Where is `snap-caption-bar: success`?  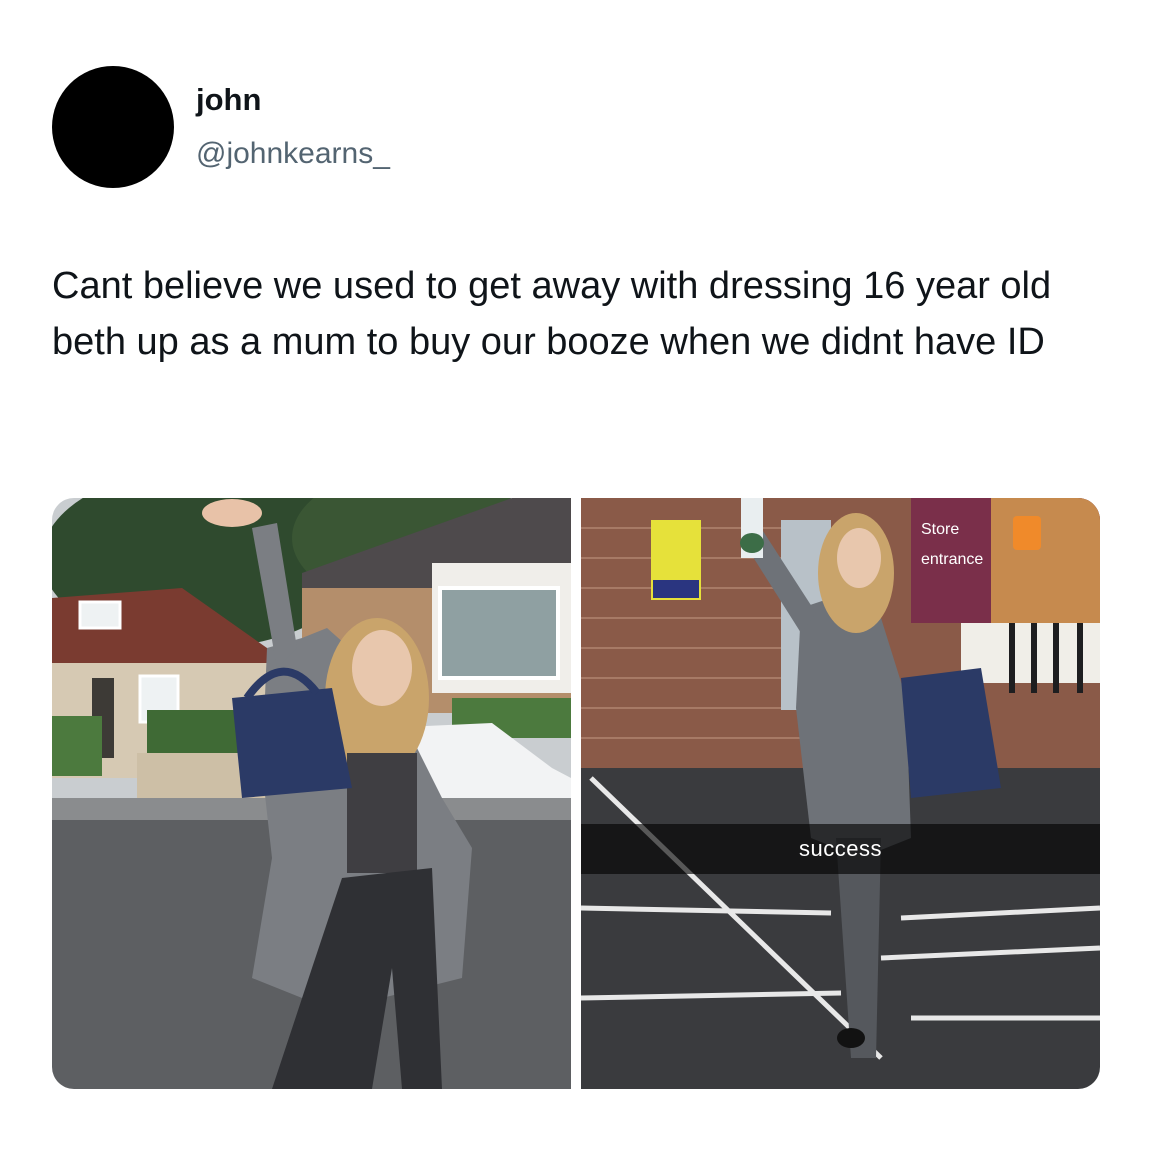
snap-caption-bar: success is located at coordinates (840, 849).